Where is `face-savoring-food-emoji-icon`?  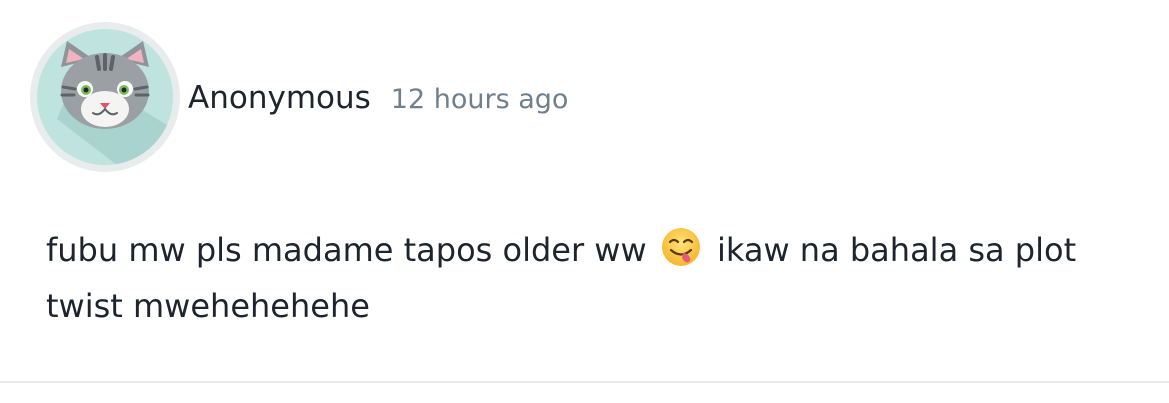
face-savoring-food-emoji-icon is located at coordinates (681, 247).